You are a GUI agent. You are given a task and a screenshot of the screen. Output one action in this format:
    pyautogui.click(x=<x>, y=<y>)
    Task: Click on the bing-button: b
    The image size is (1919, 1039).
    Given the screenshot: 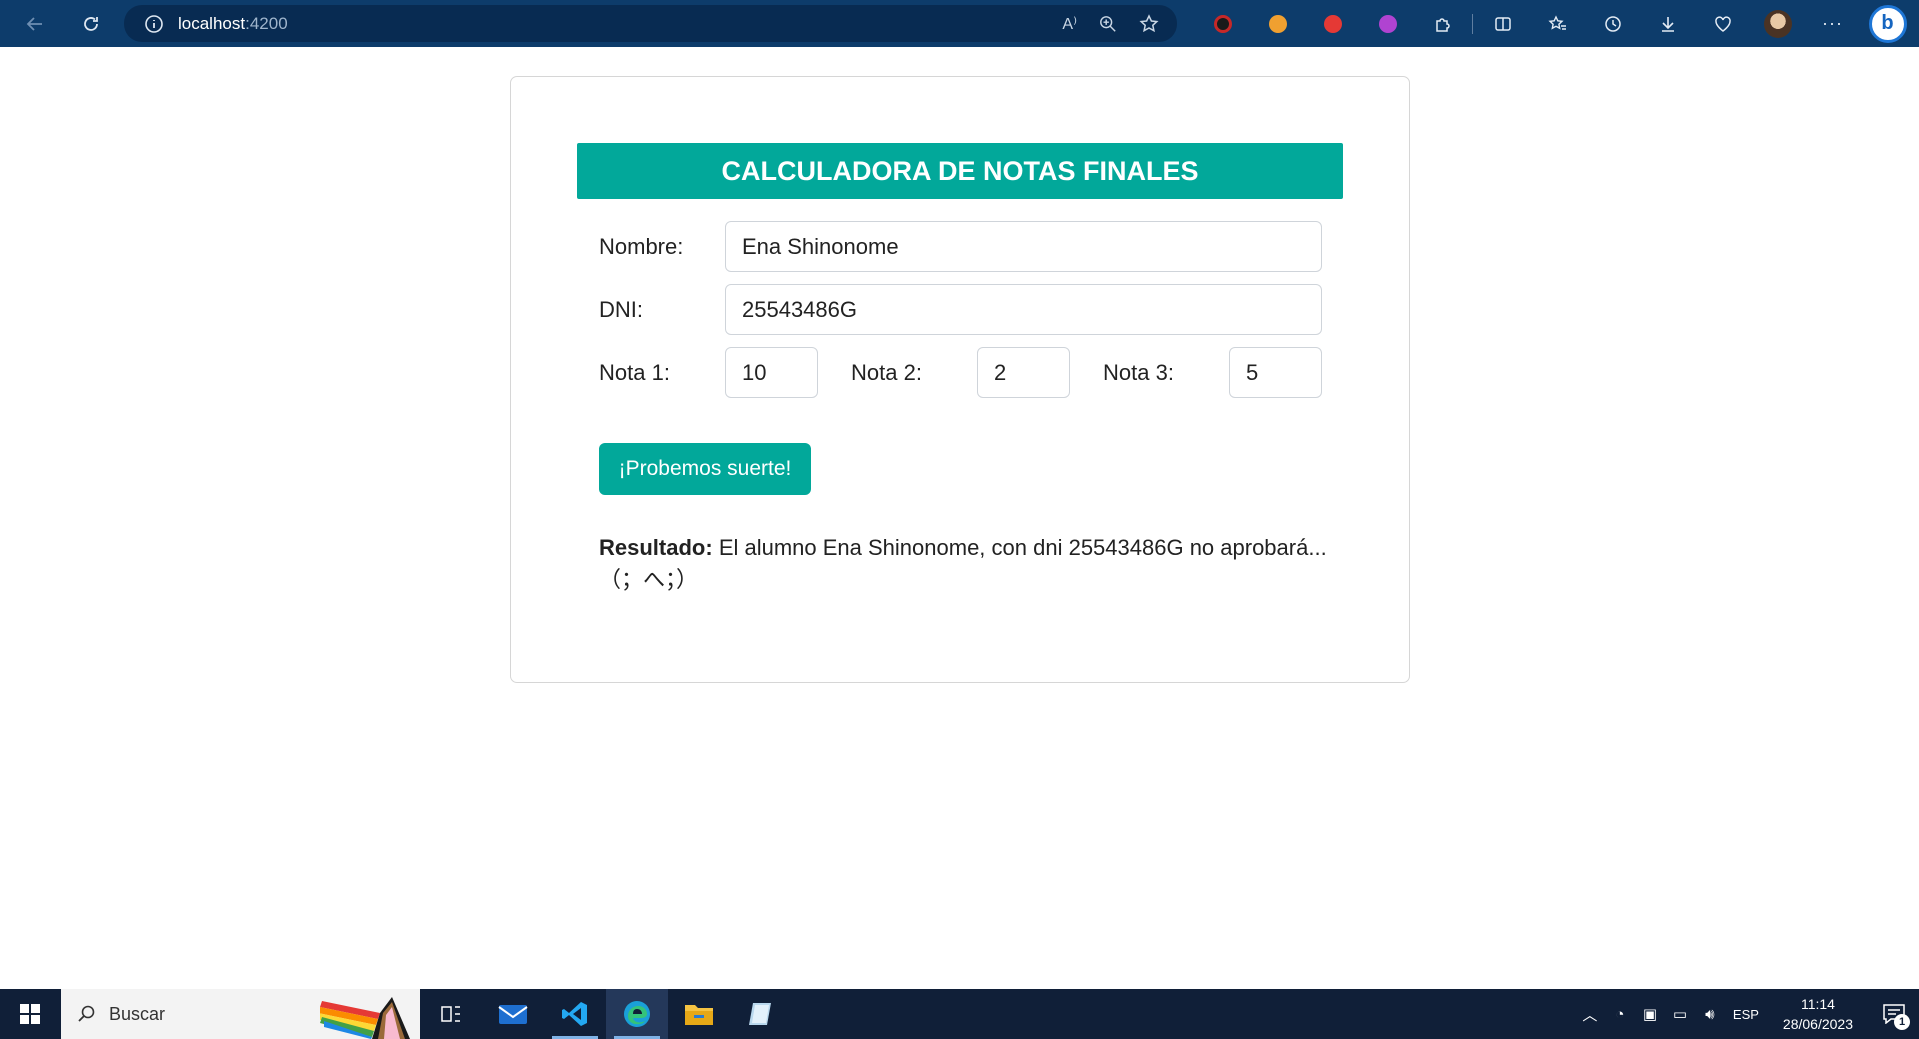 What is the action you would take?
    pyautogui.click(x=1887, y=23)
    